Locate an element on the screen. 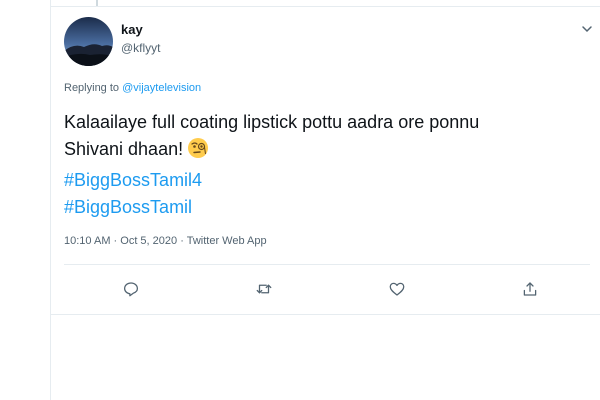 The height and width of the screenshot is (400, 600). retweet-button is located at coordinates (264, 289).